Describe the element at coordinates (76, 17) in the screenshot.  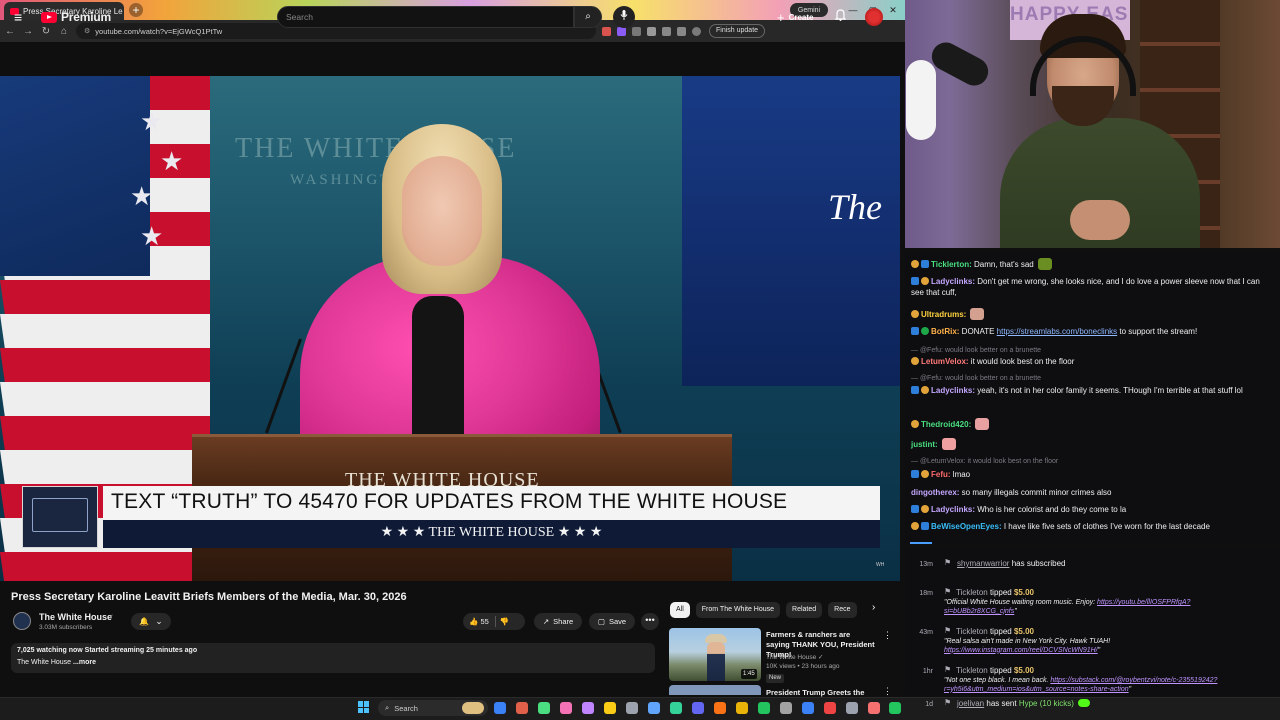
I see `youtube-premium-logo: Premium` at that location.